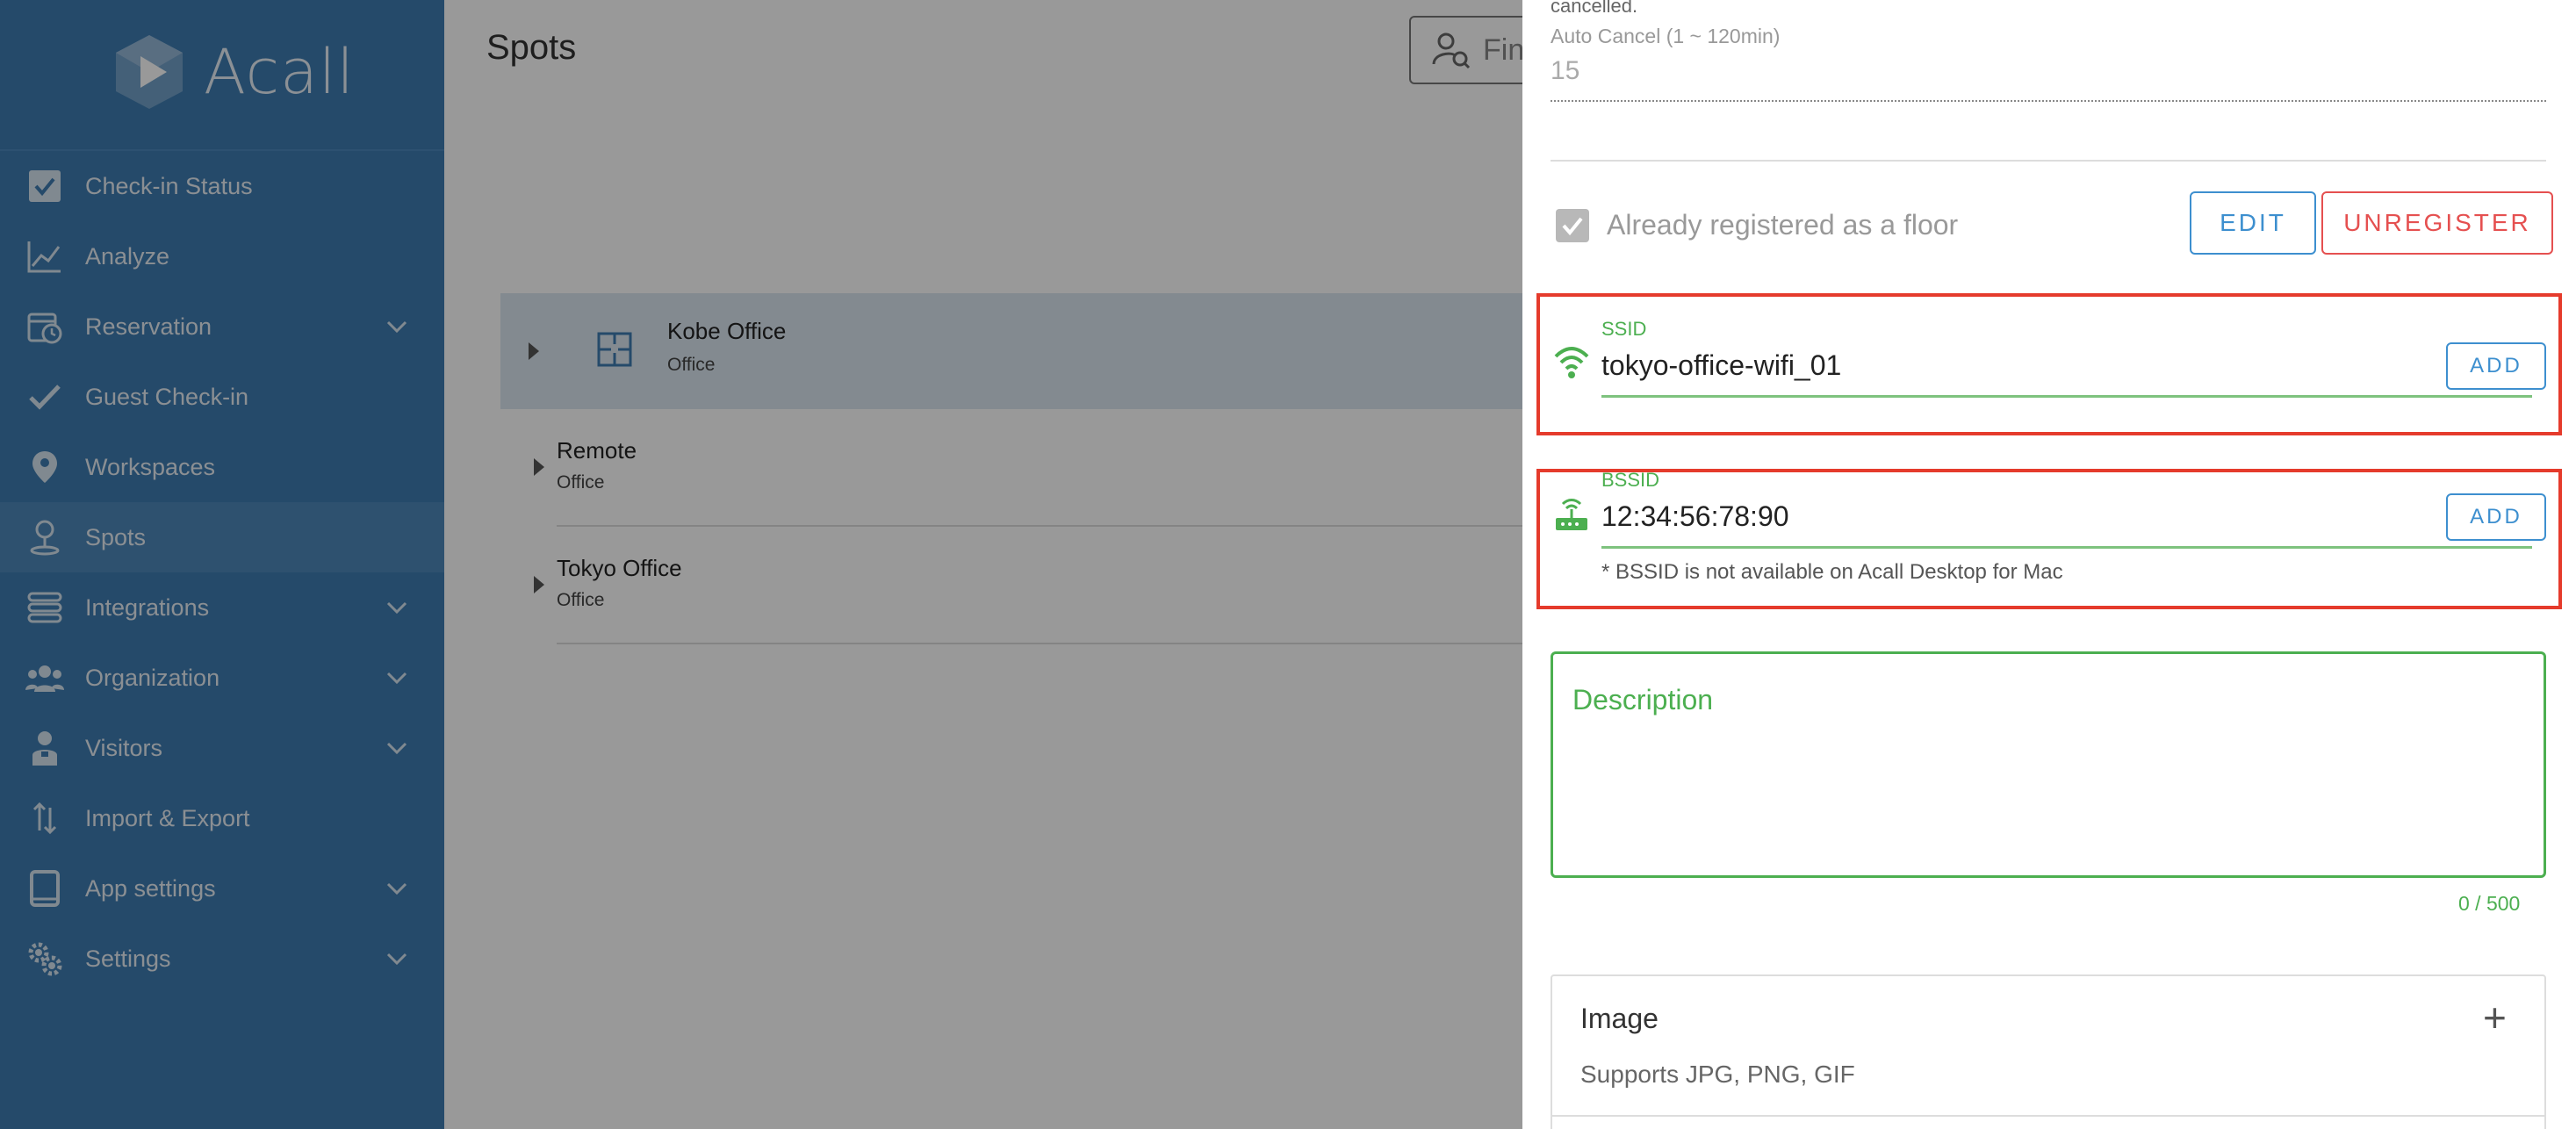  I want to click on description-textarea: Description, so click(2048, 764).